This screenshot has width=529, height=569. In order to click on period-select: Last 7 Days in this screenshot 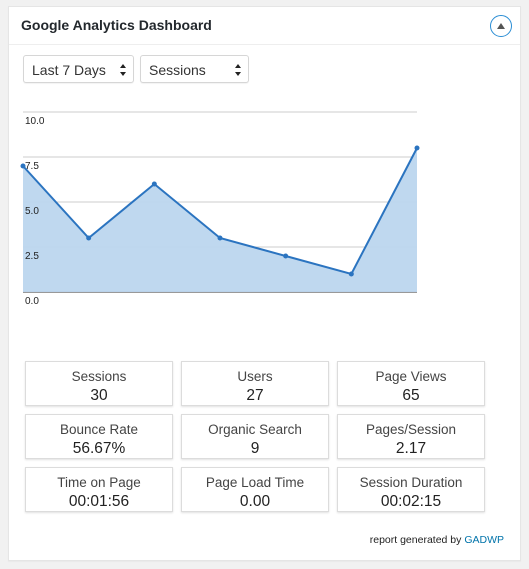, I will do `click(78, 69)`.